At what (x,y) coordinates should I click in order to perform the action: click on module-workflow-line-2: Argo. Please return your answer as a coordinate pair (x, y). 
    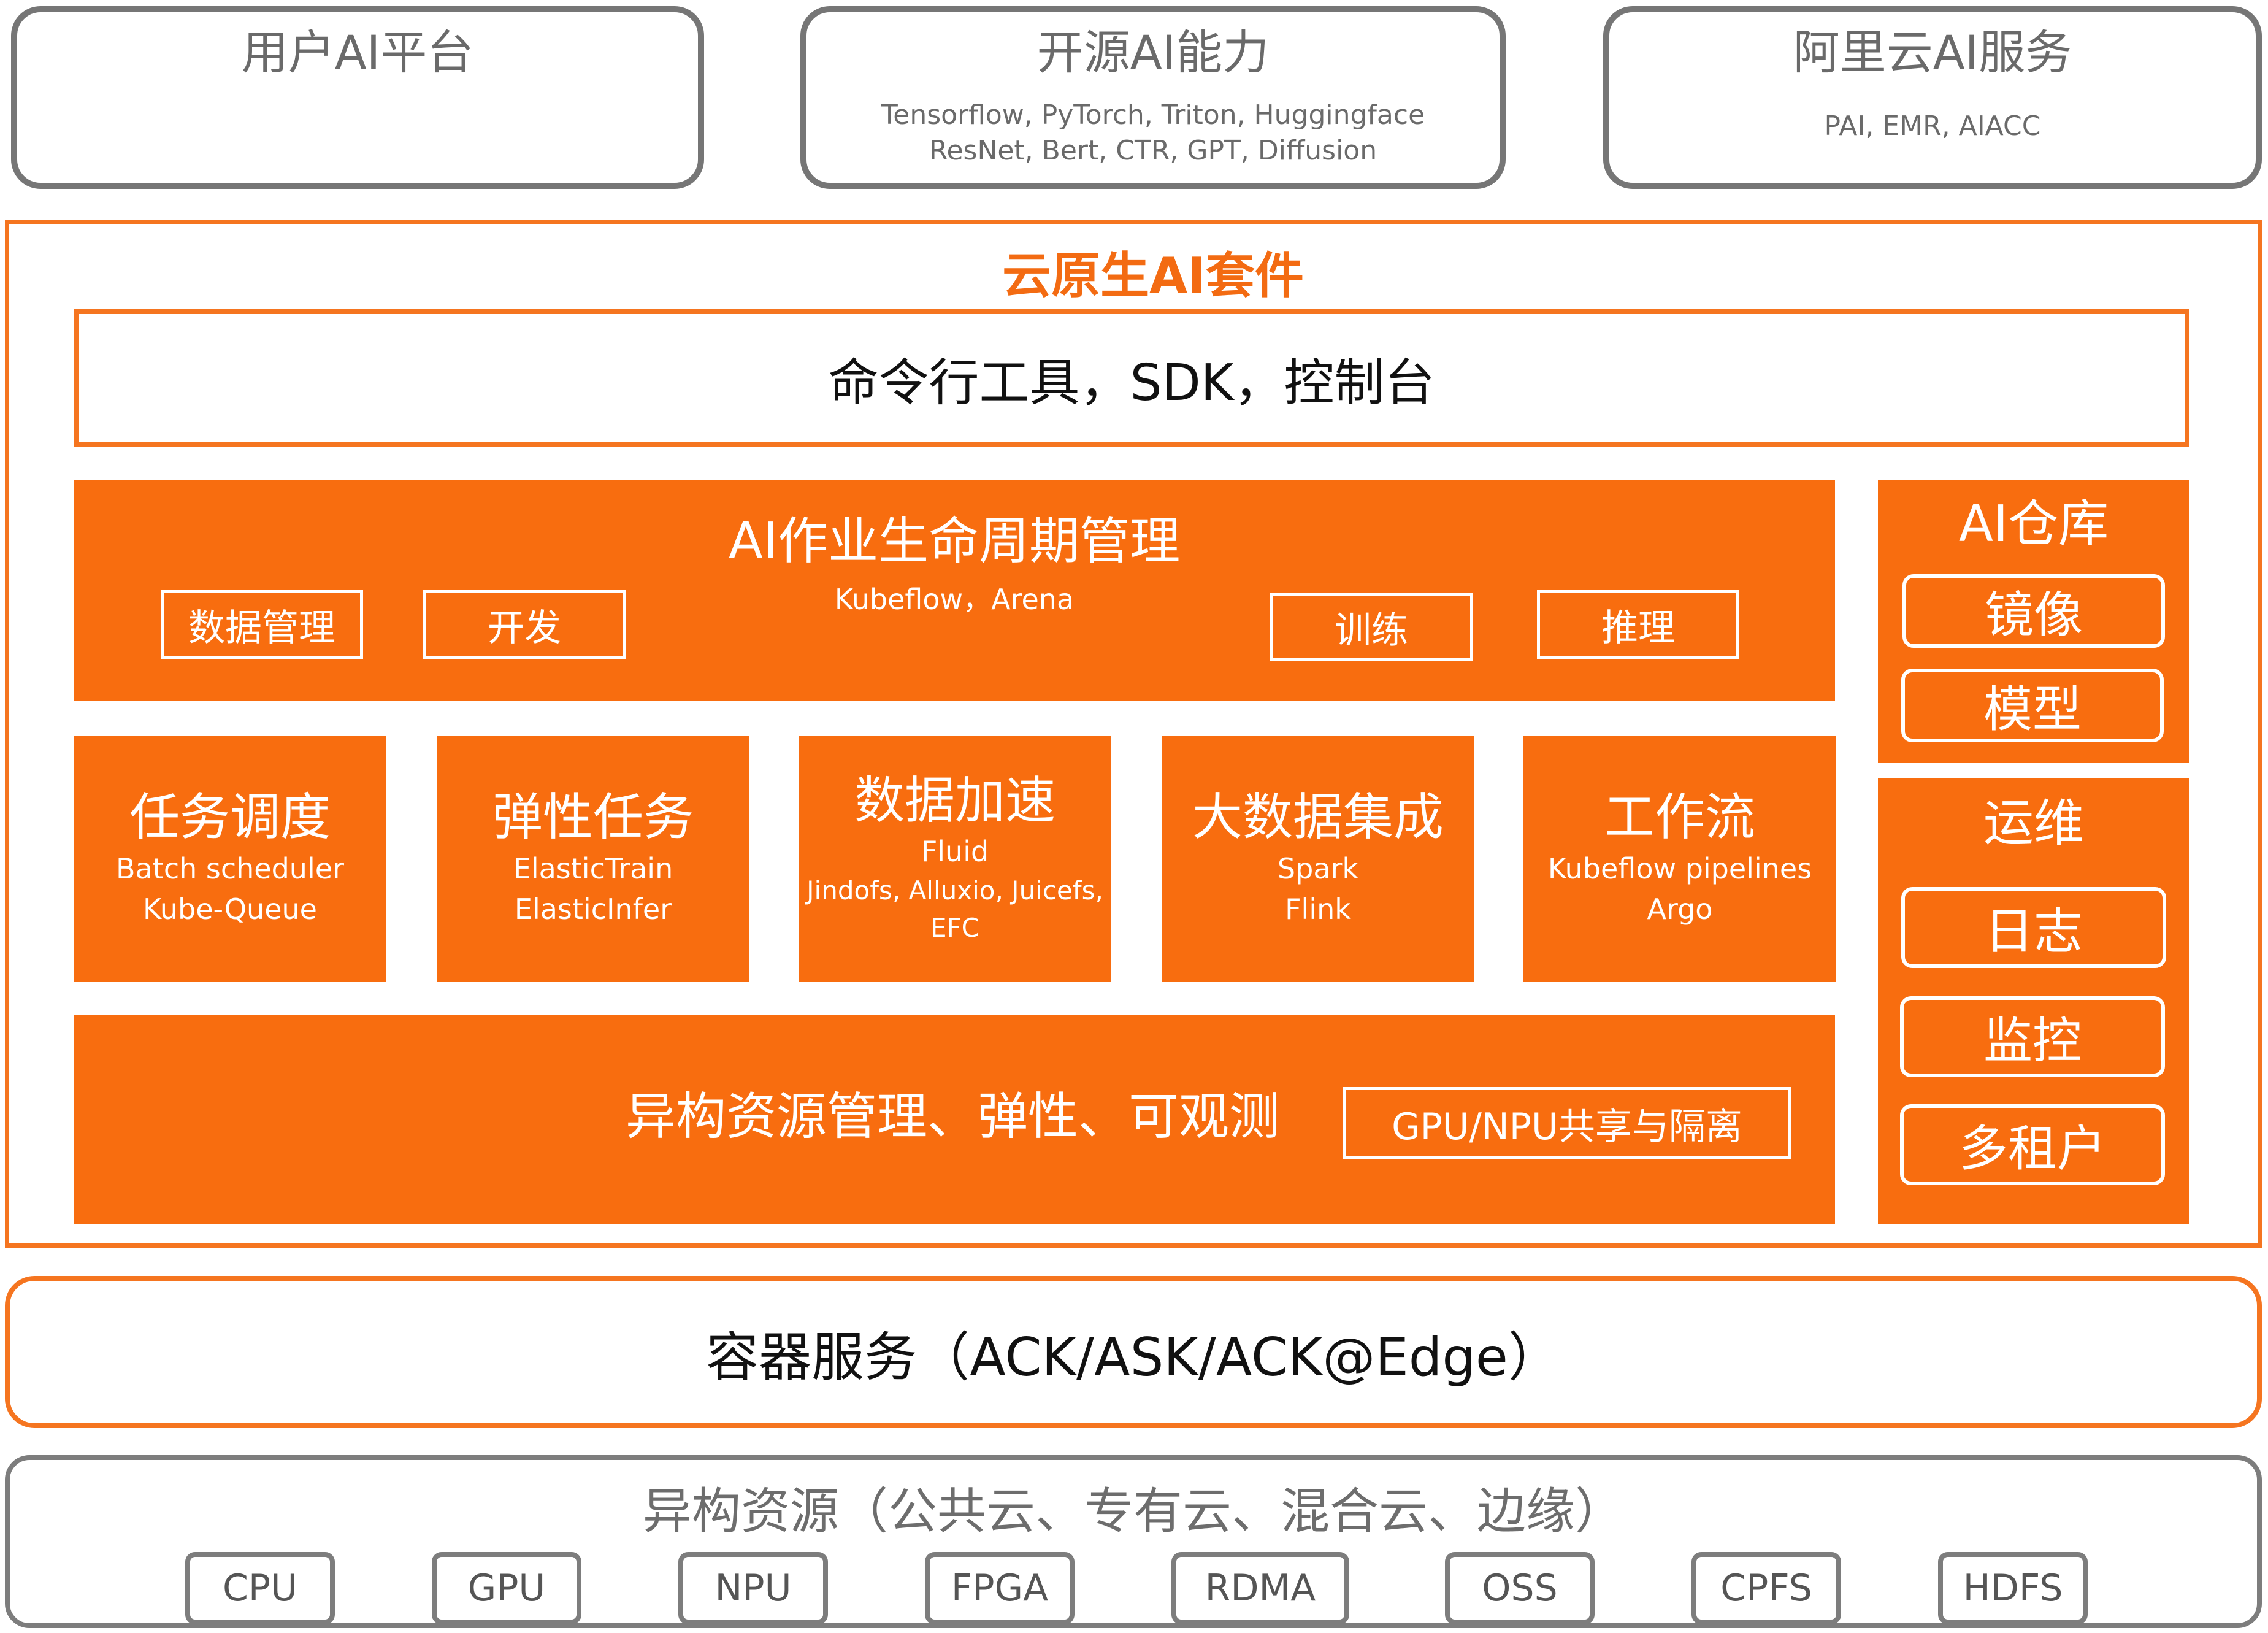
    Looking at the image, I should click on (1680, 909).